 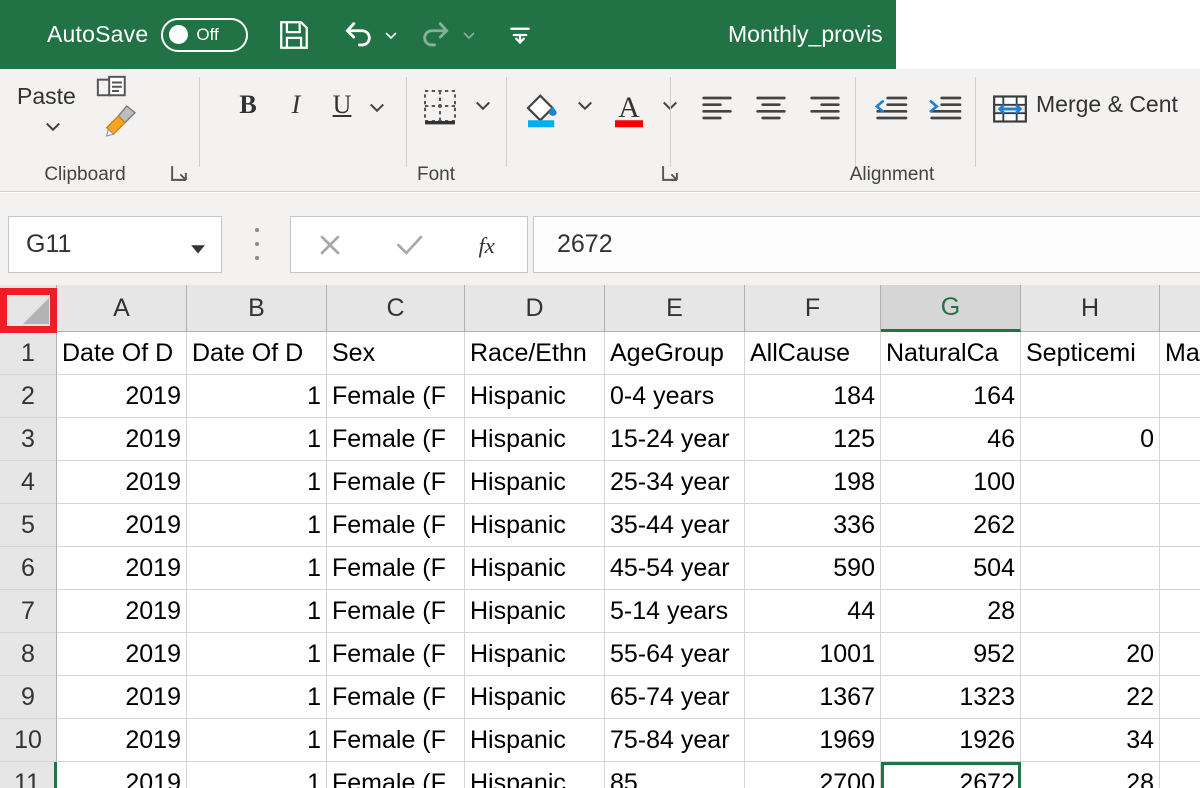 What do you see at coordinates (1090, 353) in the screenshot?
I see `cell-H1: Septicemi` at bounding box center [1090, 353].